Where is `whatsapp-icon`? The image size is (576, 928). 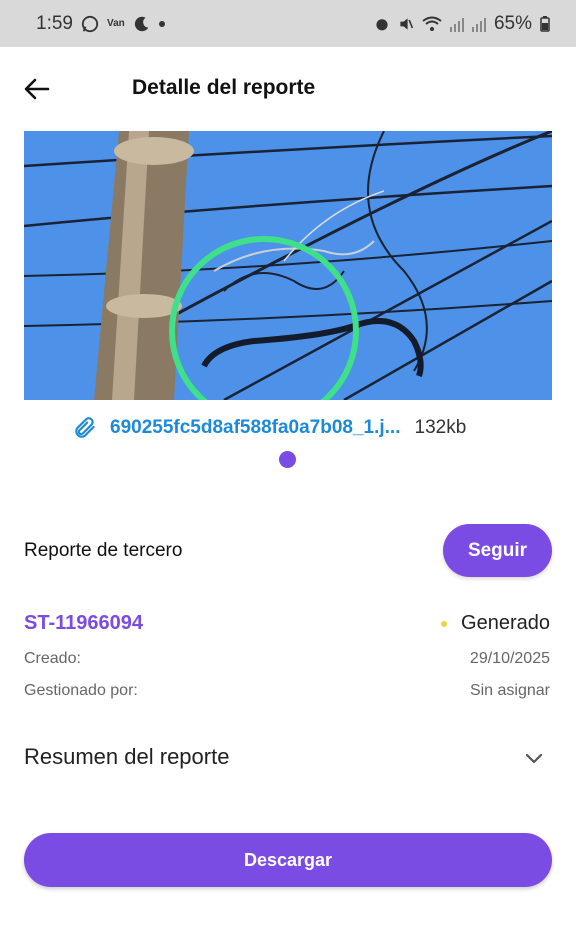 whatsapp-icon is located at coordinates (90, 23).